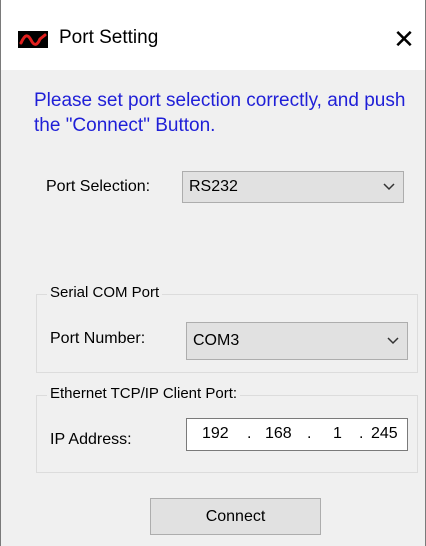  Describe the element at coordinates (297, 434) in the screenshot. I see `ip-address-field: 192 . 168 . 1 . 245` at that location.